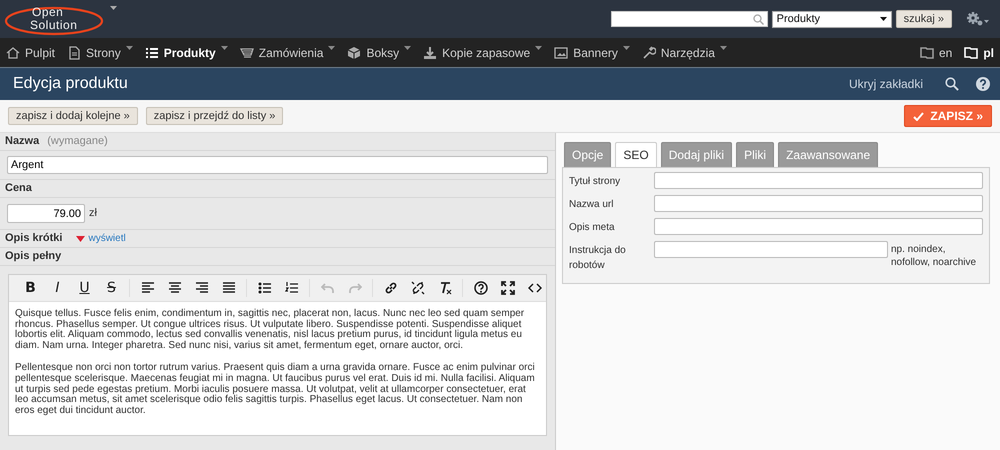  I want to click on settings-icon, so click(978, 19).